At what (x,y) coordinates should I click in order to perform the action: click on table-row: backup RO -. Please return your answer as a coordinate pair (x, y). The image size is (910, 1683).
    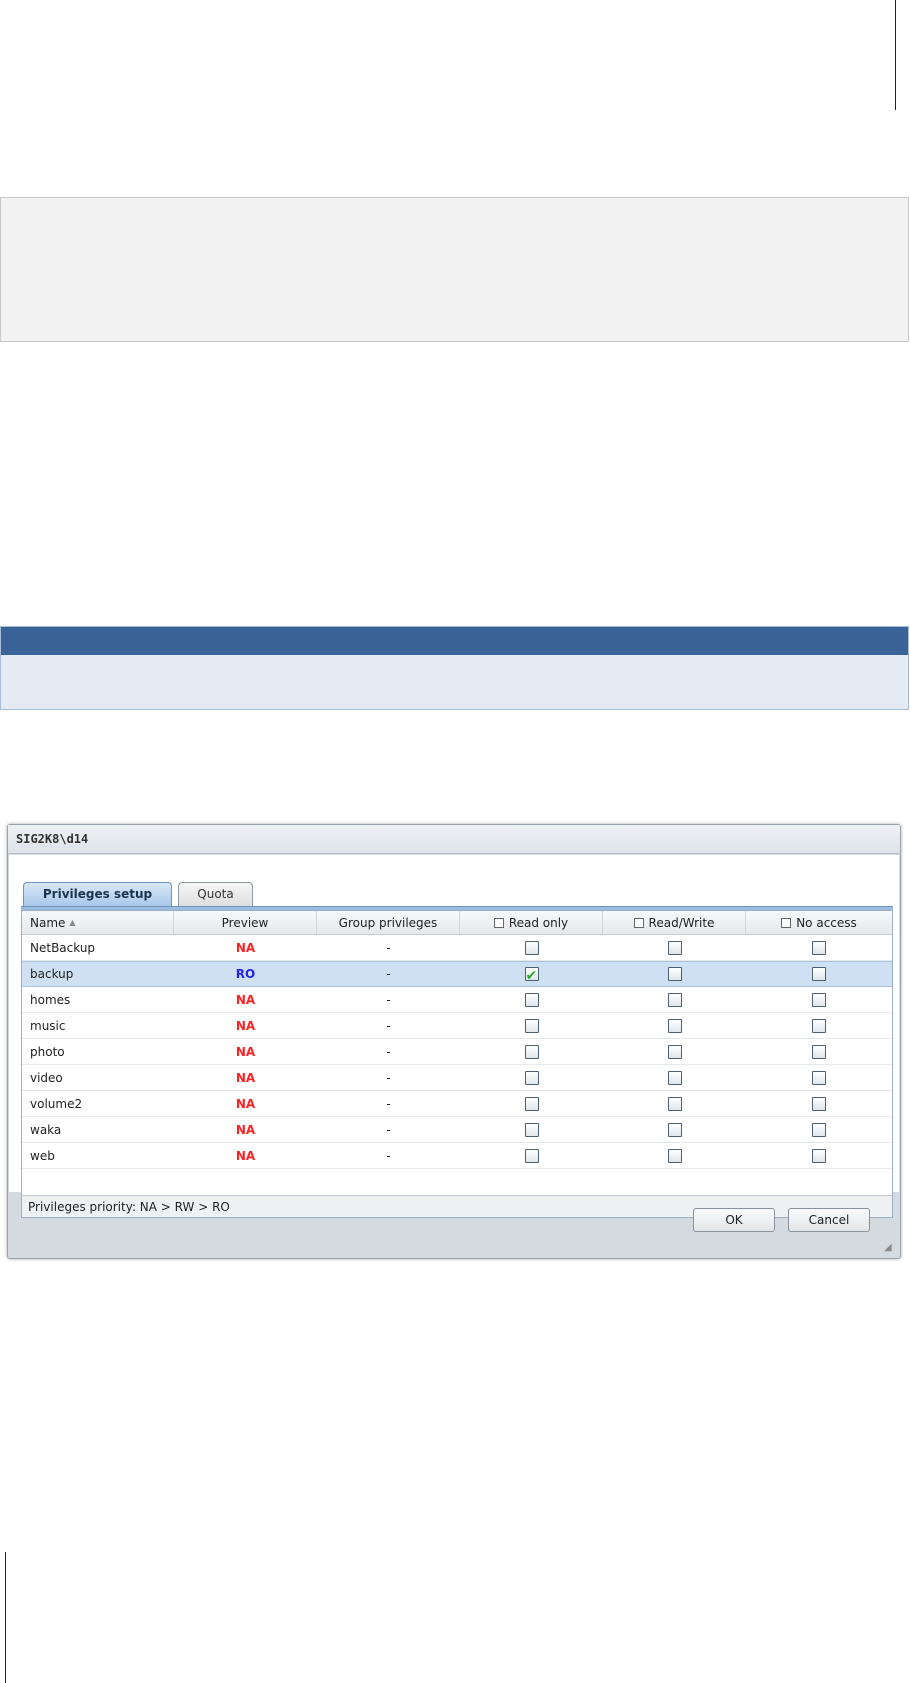
    Looking at the image, I should click on (457, 975).